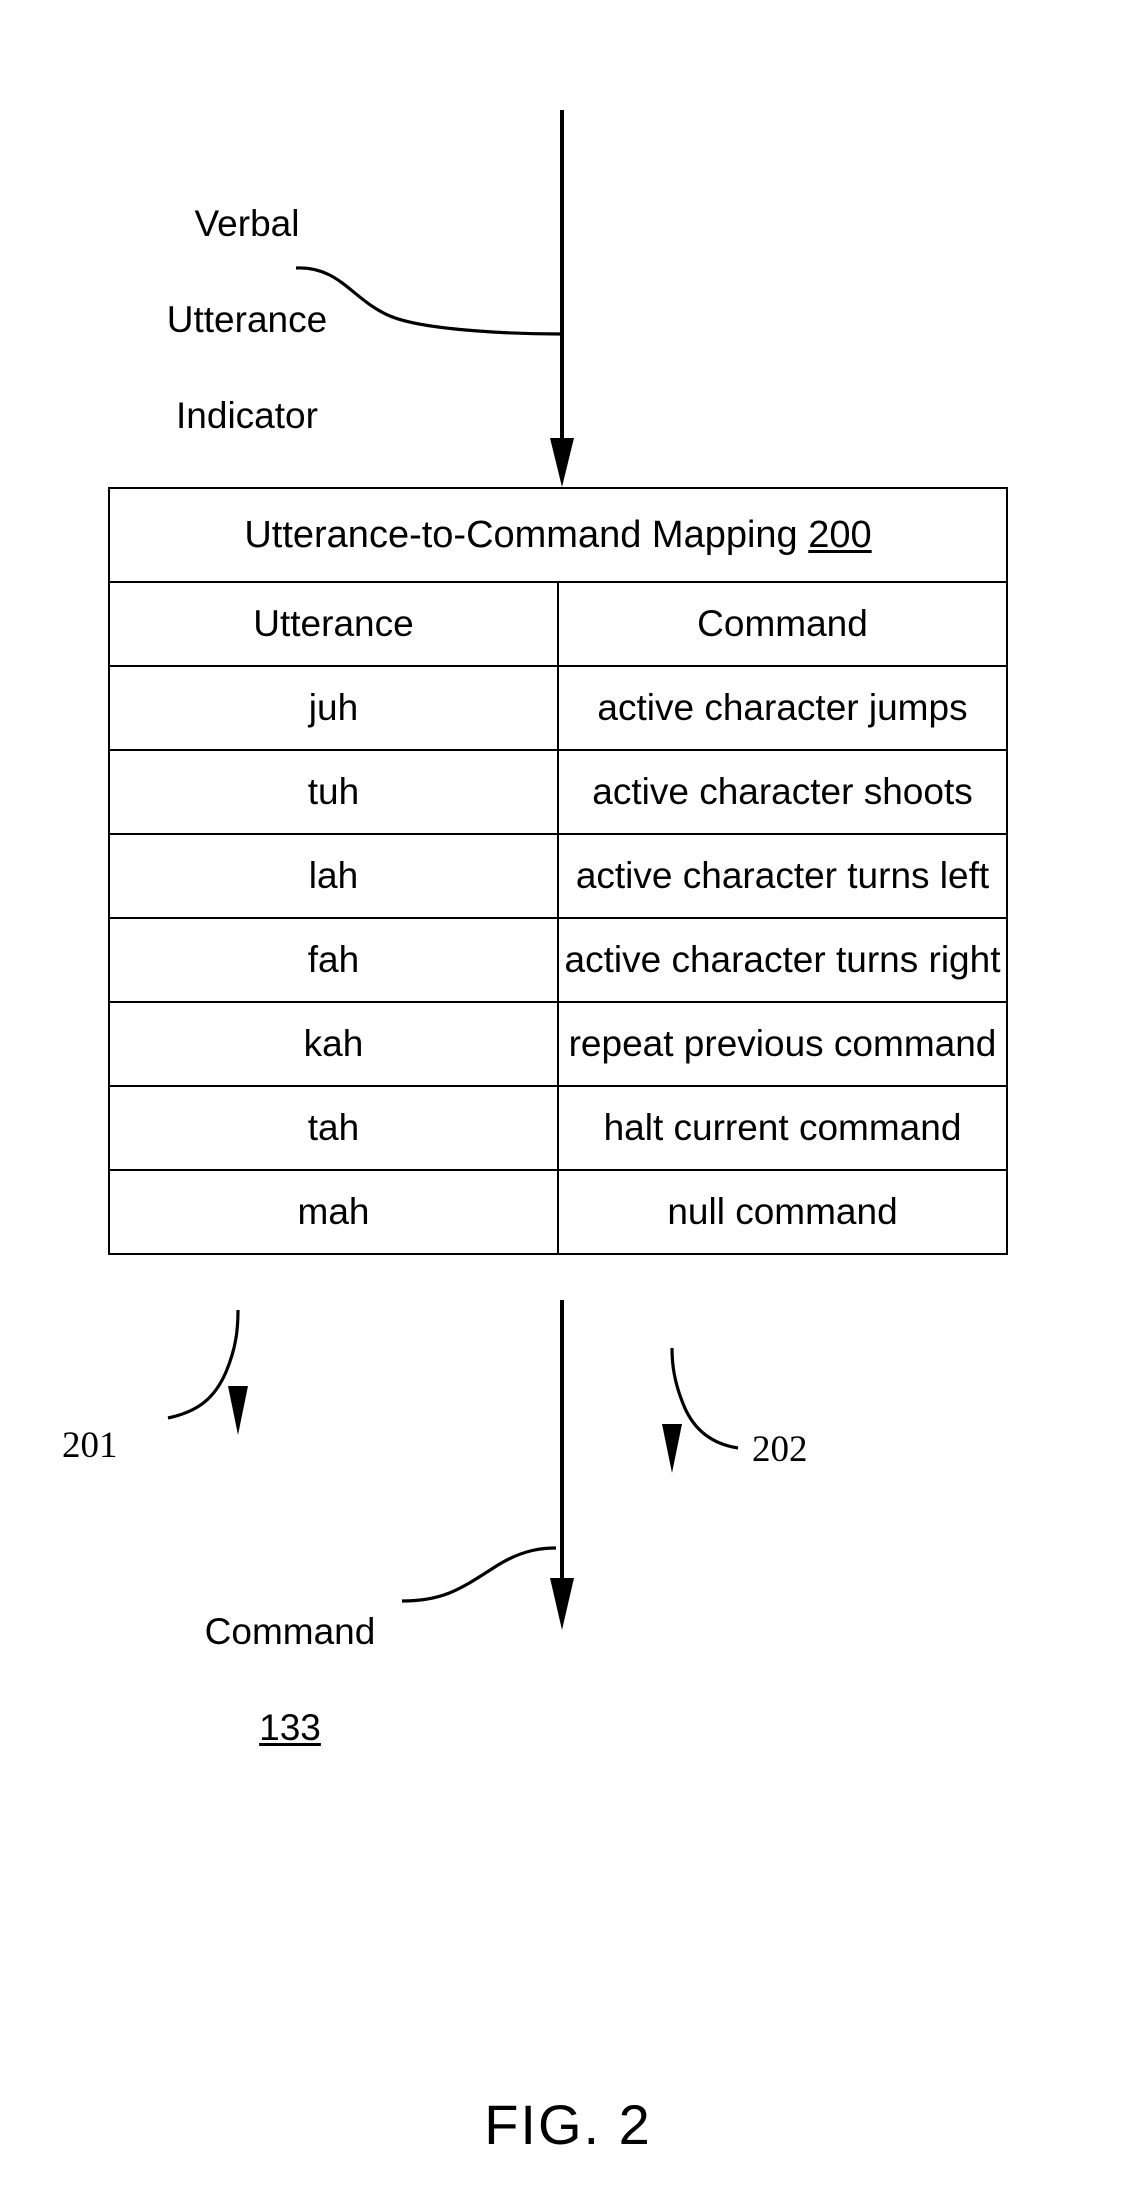 This screenshot has height=2197, width=1136. What do you see at coordinates (290, 1680) in the screenshot?
I see `command-output-label: Command 133` at bounding box center [290, 1680].